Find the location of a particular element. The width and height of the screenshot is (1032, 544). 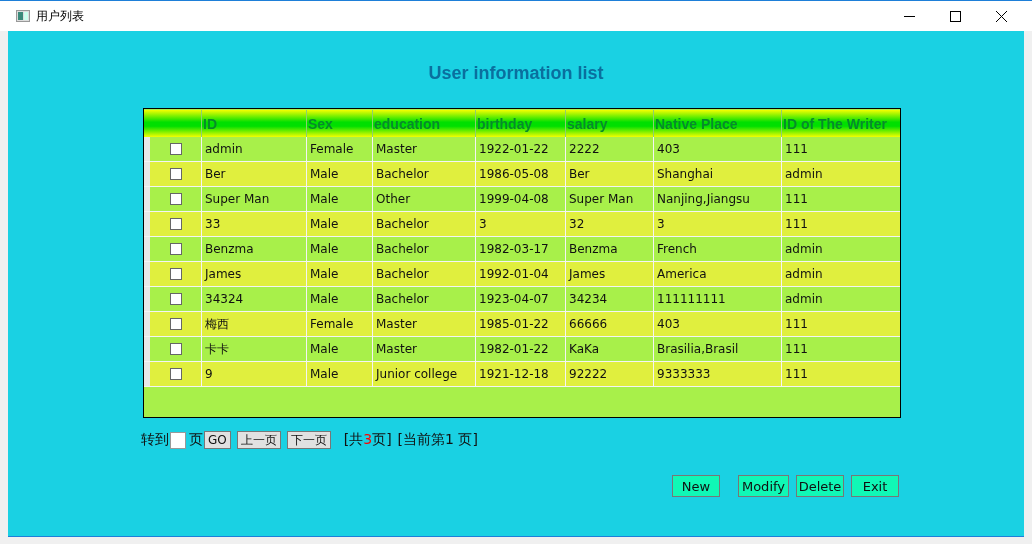

table-cell: French is located at coordinates (717, 249).